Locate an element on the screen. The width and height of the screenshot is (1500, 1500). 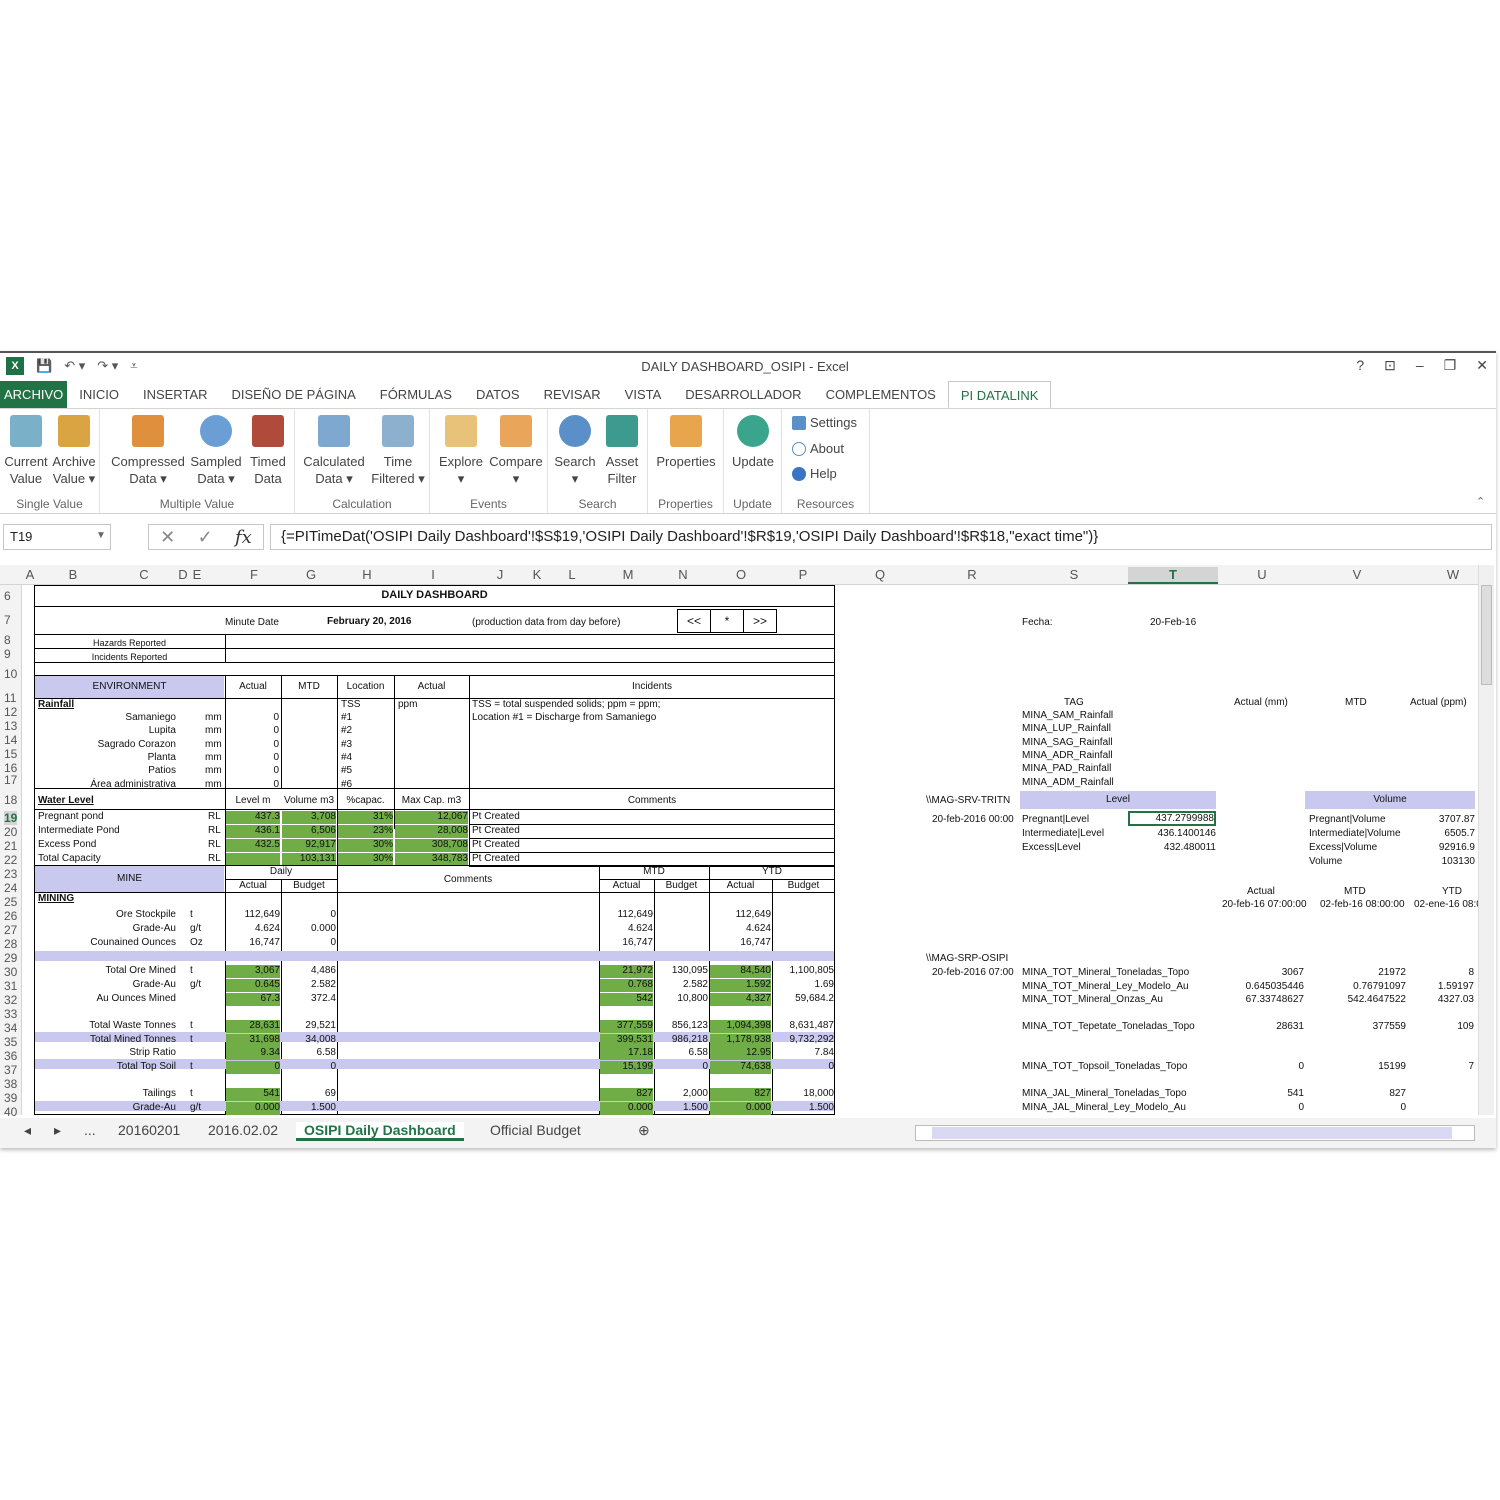
sheet-tab-20160201: 20160201 is located at coordinates (149, 1130).